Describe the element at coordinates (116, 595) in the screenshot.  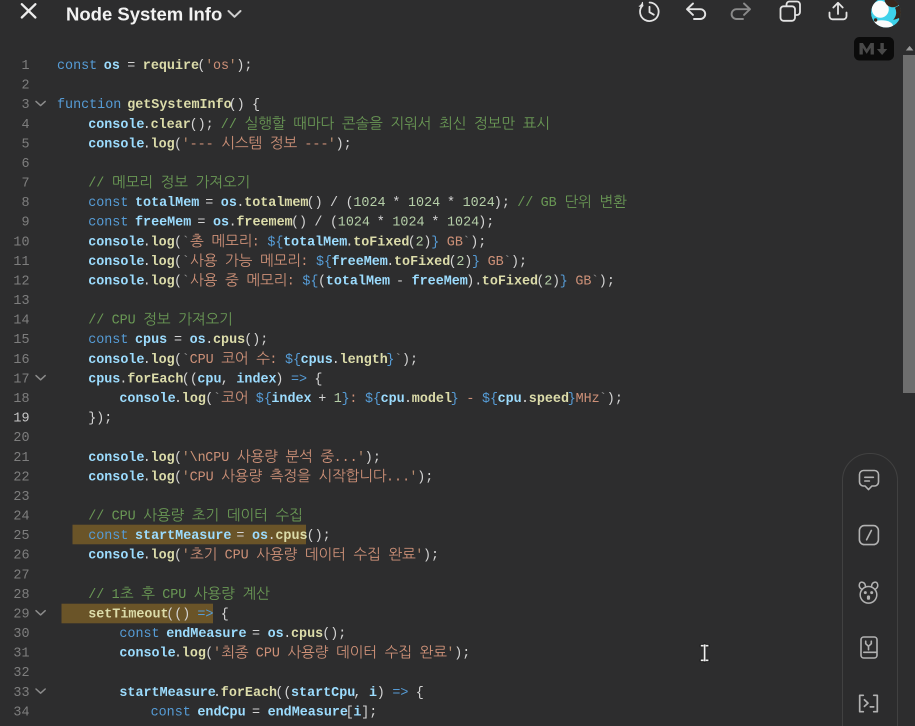
I see `svg-text: 1` at that location.